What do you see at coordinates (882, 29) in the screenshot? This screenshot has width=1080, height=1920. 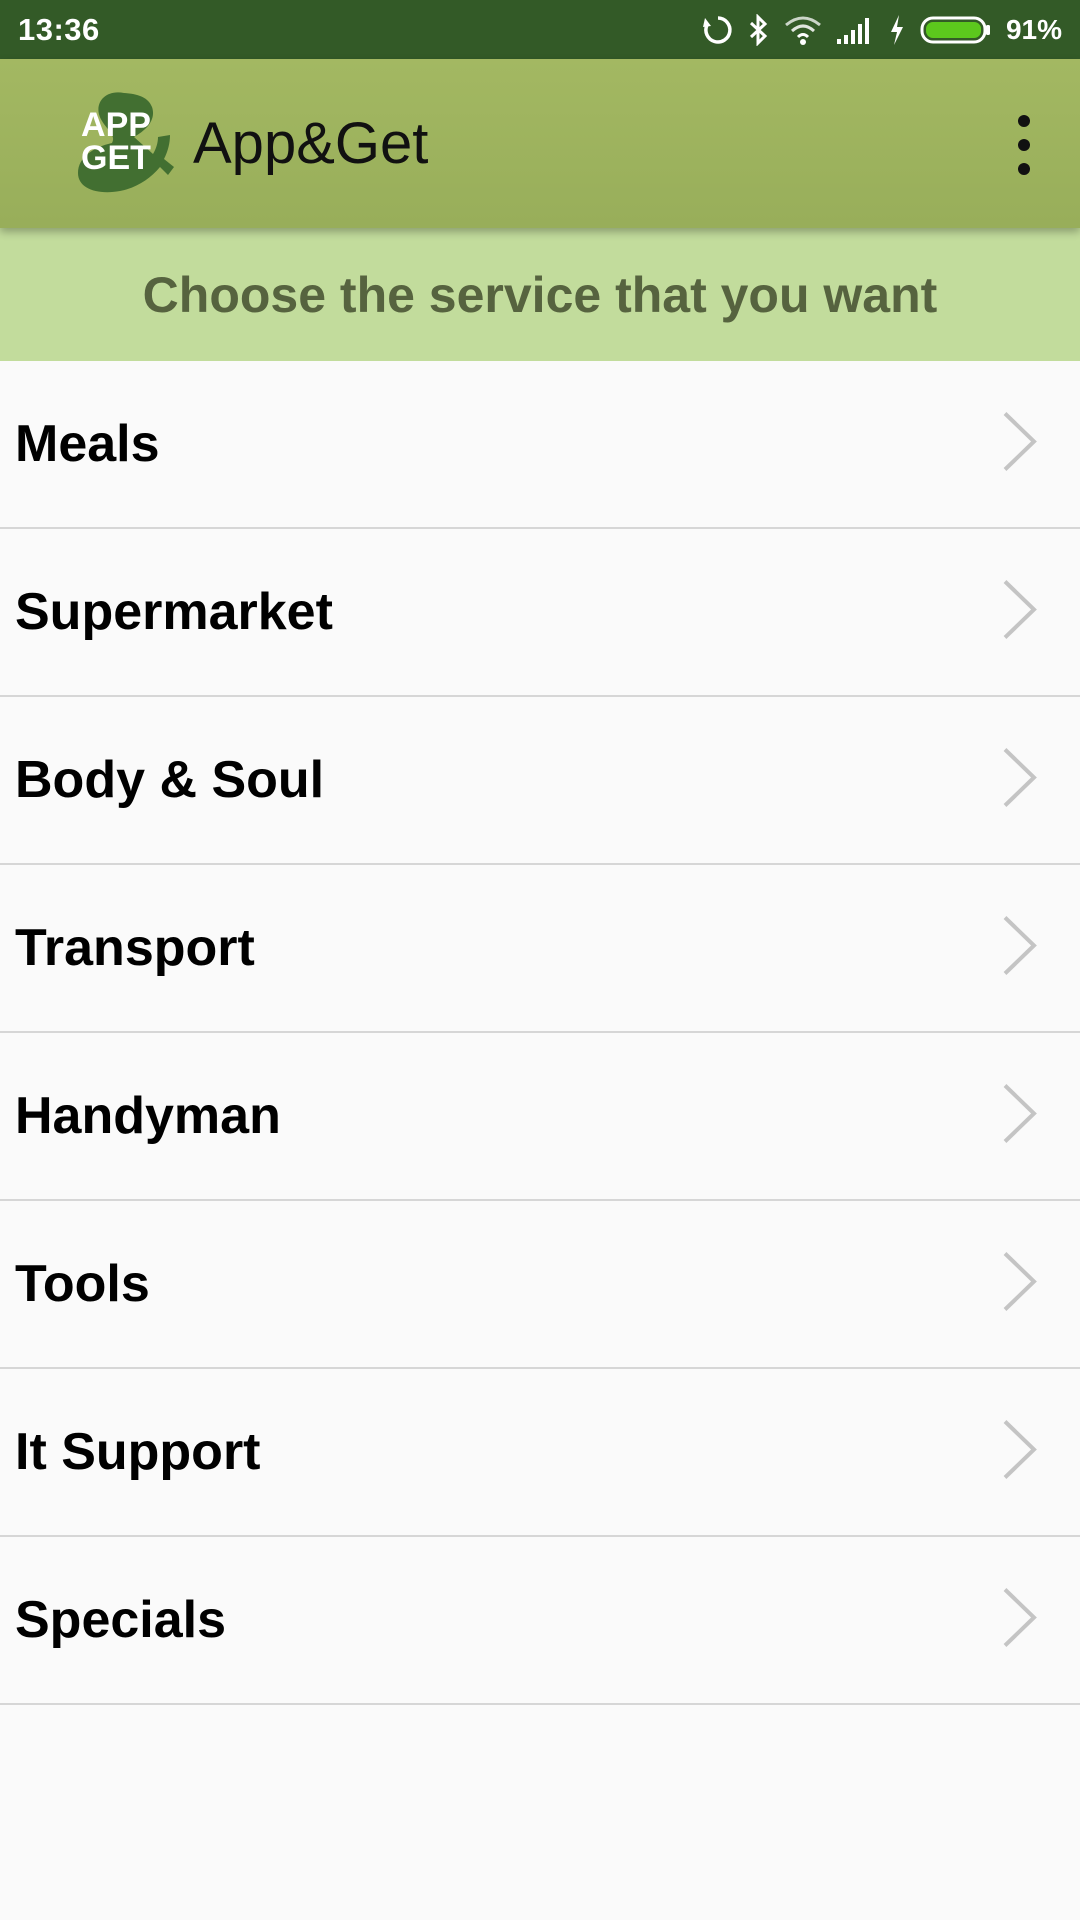 I see `status-icons: 91%` at bounding box center [882, 29].